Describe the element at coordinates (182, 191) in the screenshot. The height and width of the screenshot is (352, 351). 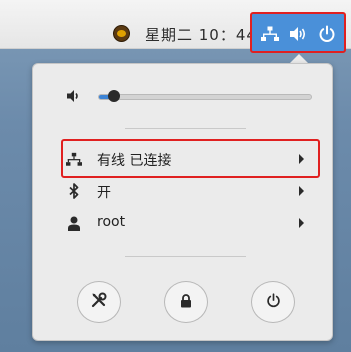
I see `menu-item-bluetooth: 开` at that location.